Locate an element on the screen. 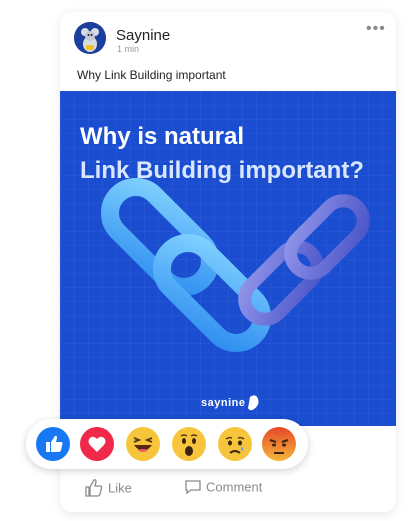  love-reaction-button is located at coordinates (97, 444).